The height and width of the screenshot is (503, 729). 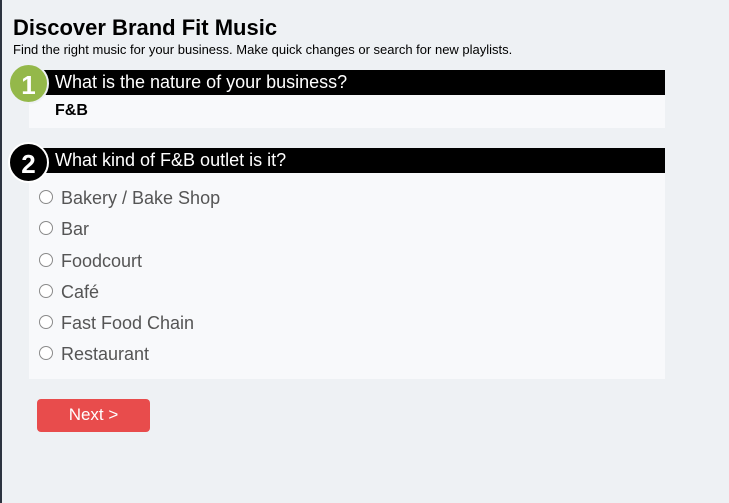 I want to click on step-1-badge: 1, so click(x=28, y=83).